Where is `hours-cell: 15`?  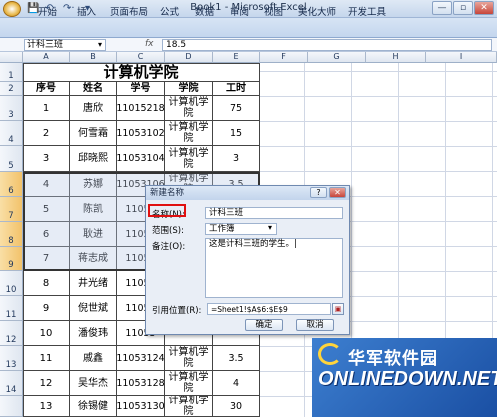 hours-cell: 15 is located at coordinates (236, 133).